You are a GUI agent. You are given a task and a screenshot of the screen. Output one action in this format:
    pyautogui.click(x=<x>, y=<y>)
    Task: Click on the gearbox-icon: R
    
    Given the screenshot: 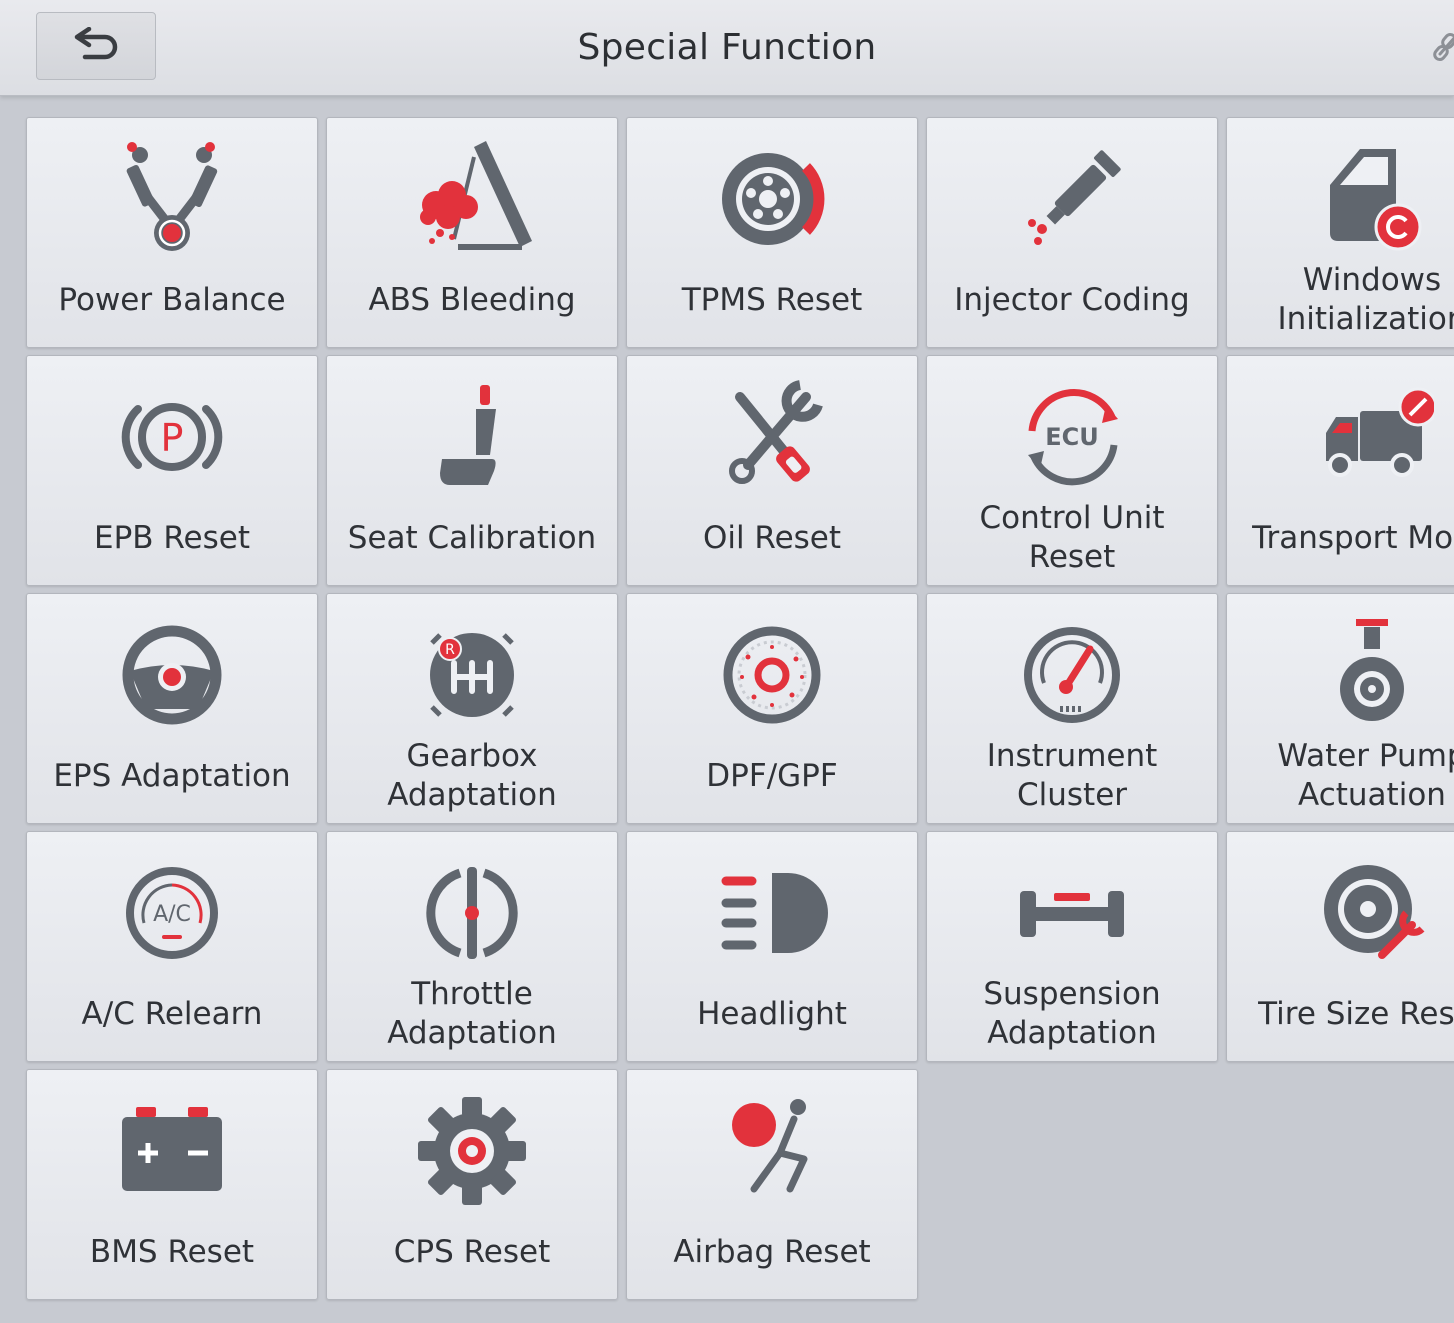 What is the action you would take?
    pyautogui.click(x=472, y=675)
    